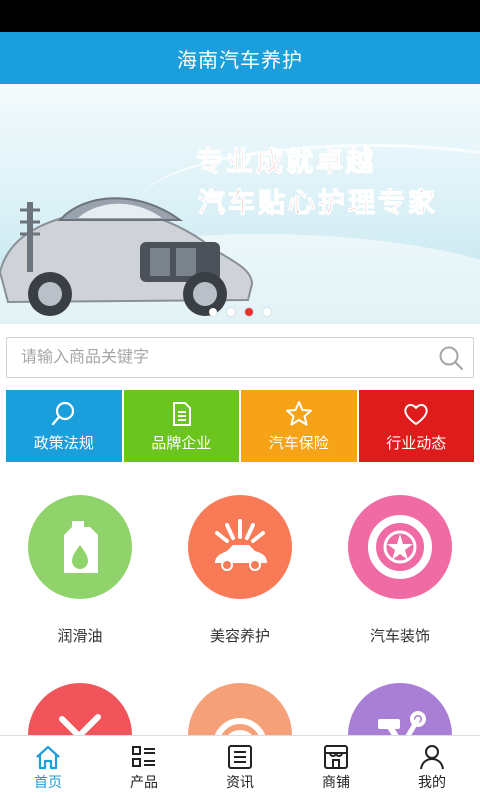  Describe the element at coordinates (400, 547) in the screenshot. I see `tire-icon` at that location.